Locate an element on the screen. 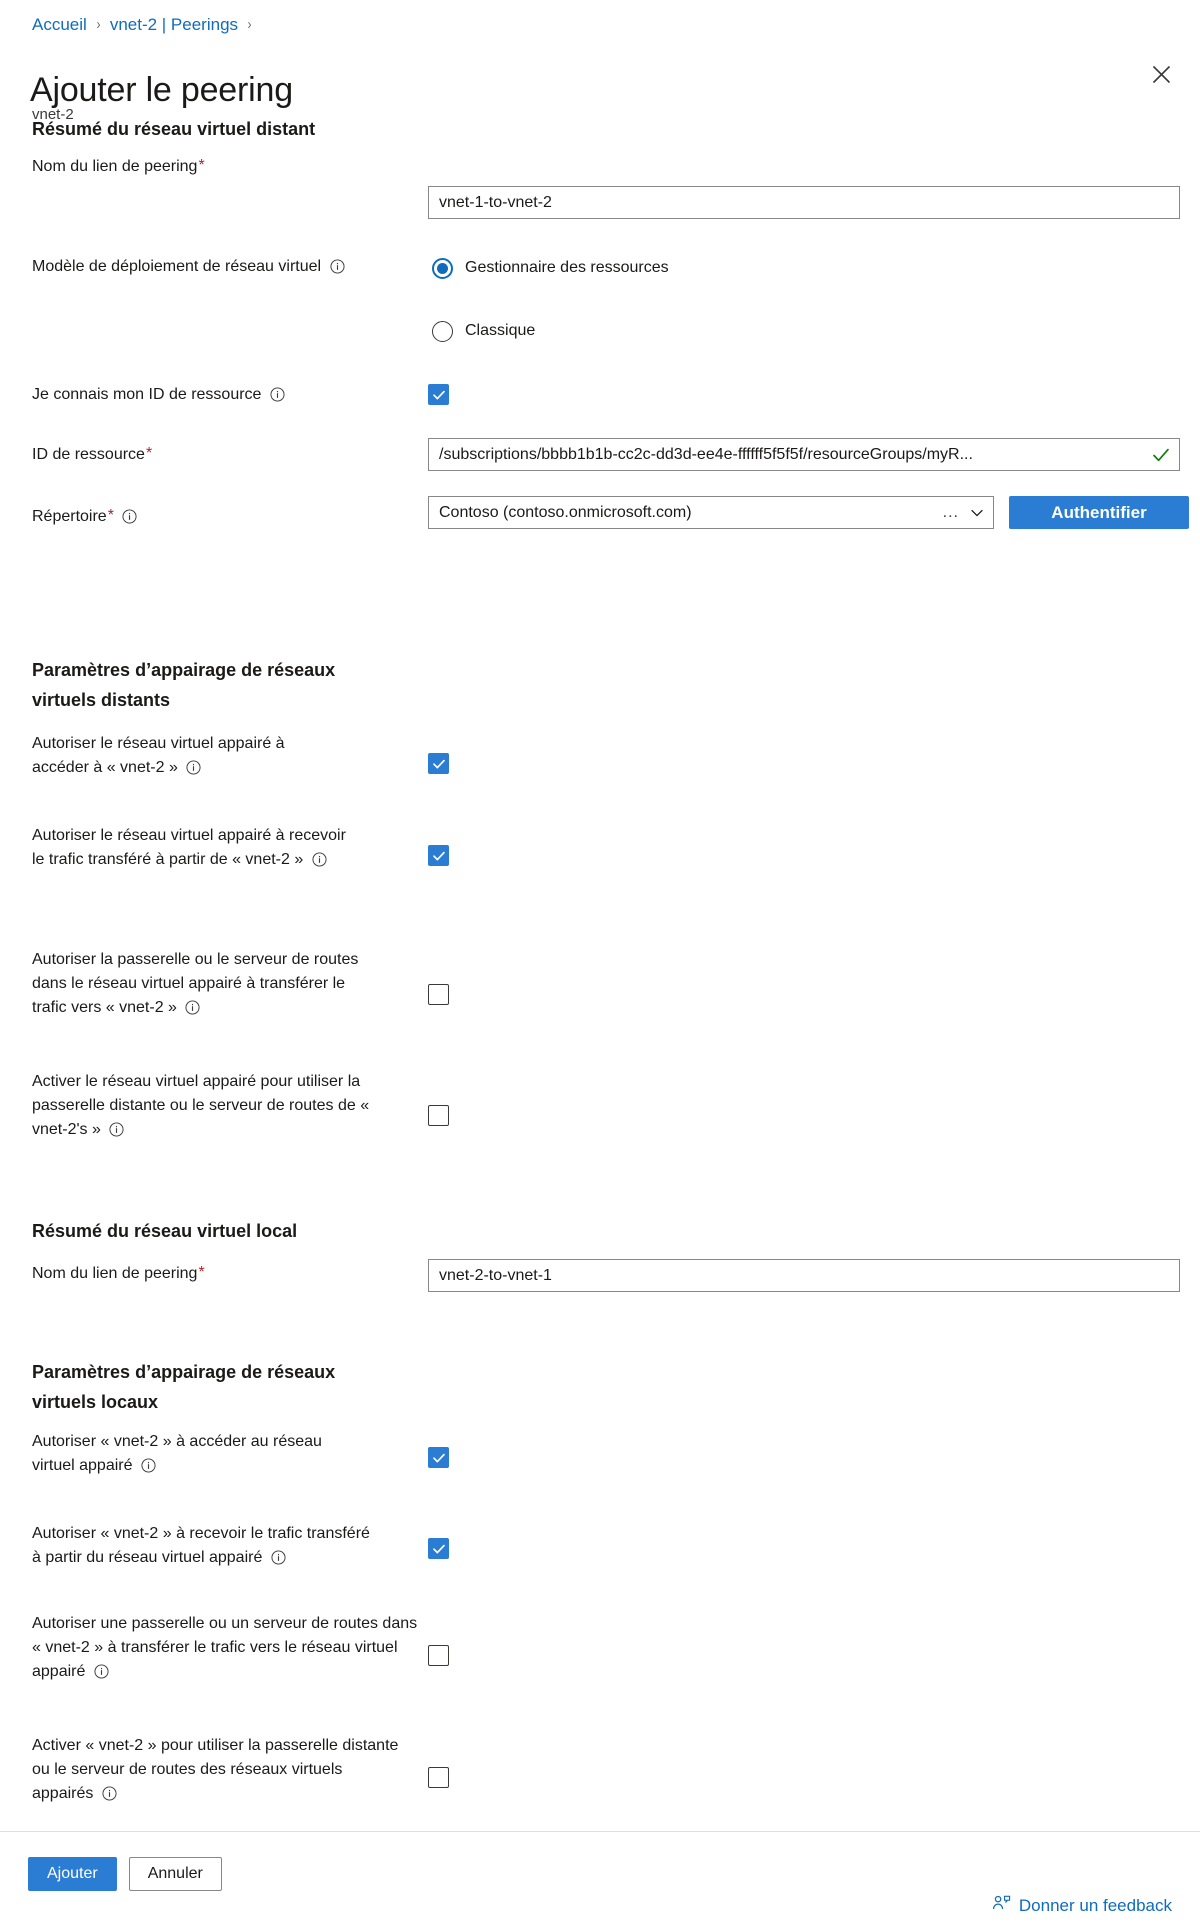 The image size is (1200, 1931). give-feedback-label: Donner un feedback is located at coordinates (1095, 1905).